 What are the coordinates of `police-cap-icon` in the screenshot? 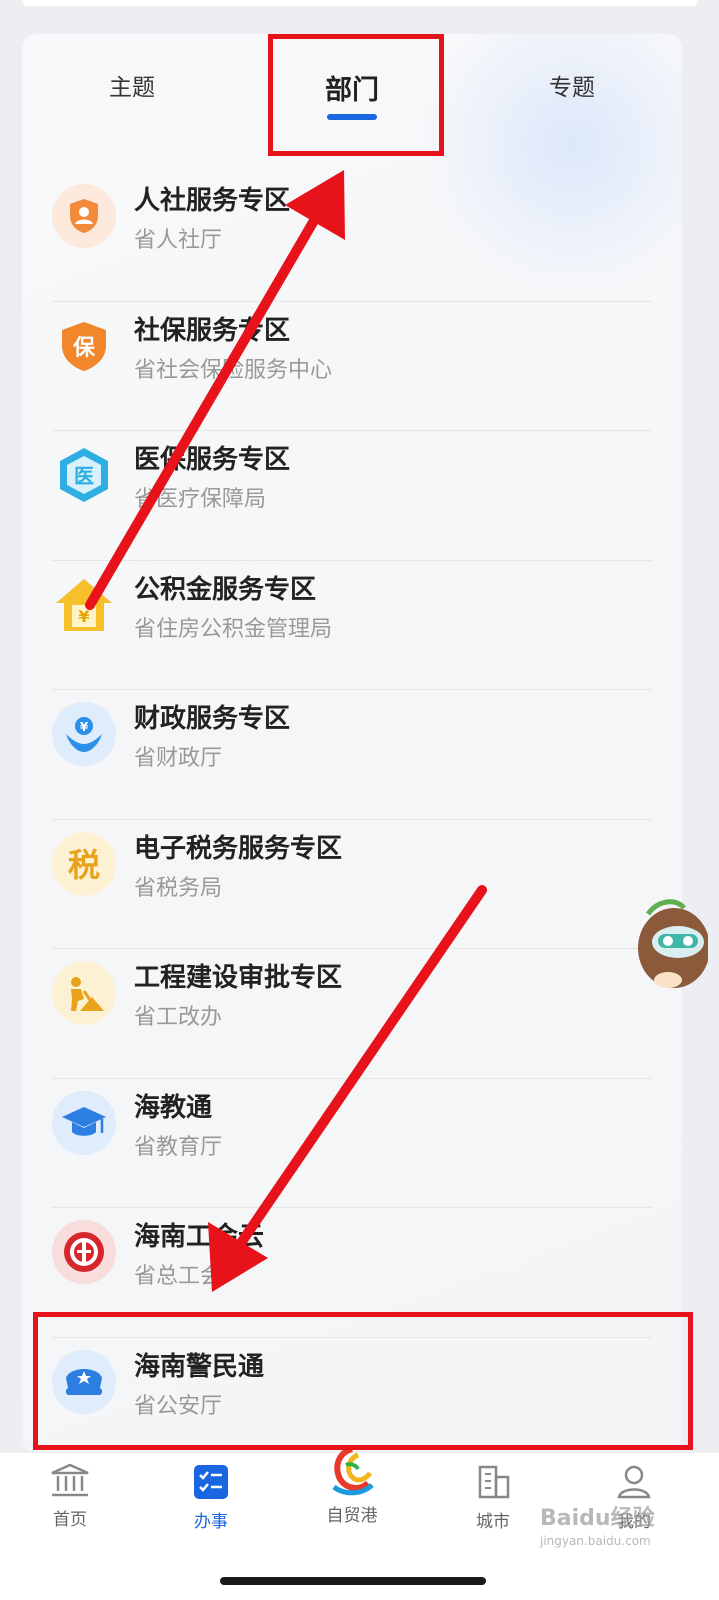 It's located at (84, 1381).